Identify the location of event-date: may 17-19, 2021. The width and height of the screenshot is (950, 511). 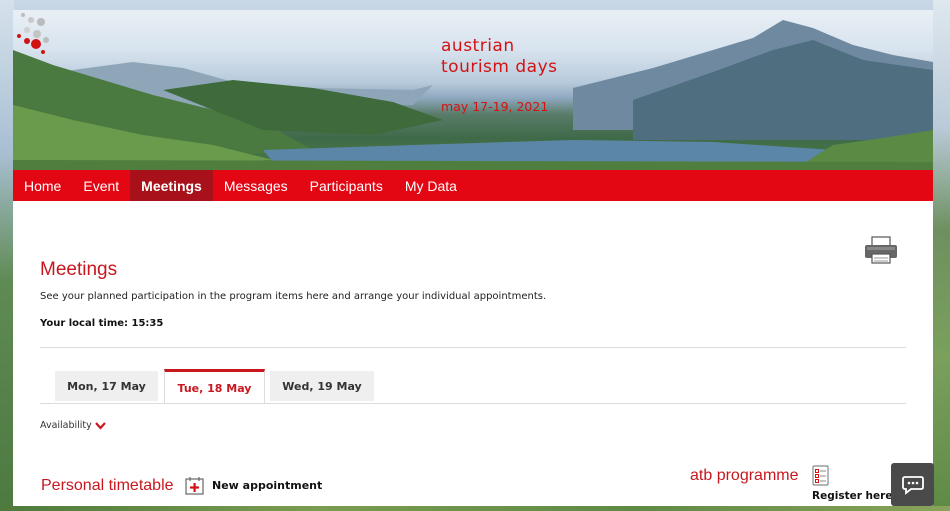
(495, 106).